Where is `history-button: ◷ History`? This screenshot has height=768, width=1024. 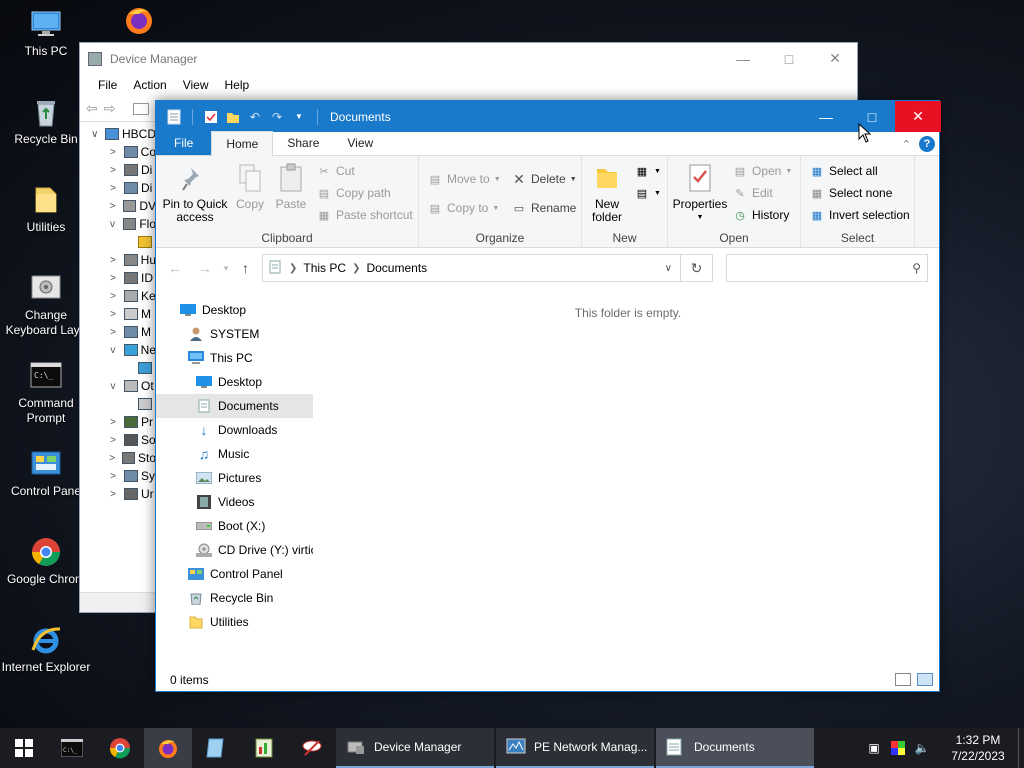
history-button: ◷ History is located at coordinates (760, 215).